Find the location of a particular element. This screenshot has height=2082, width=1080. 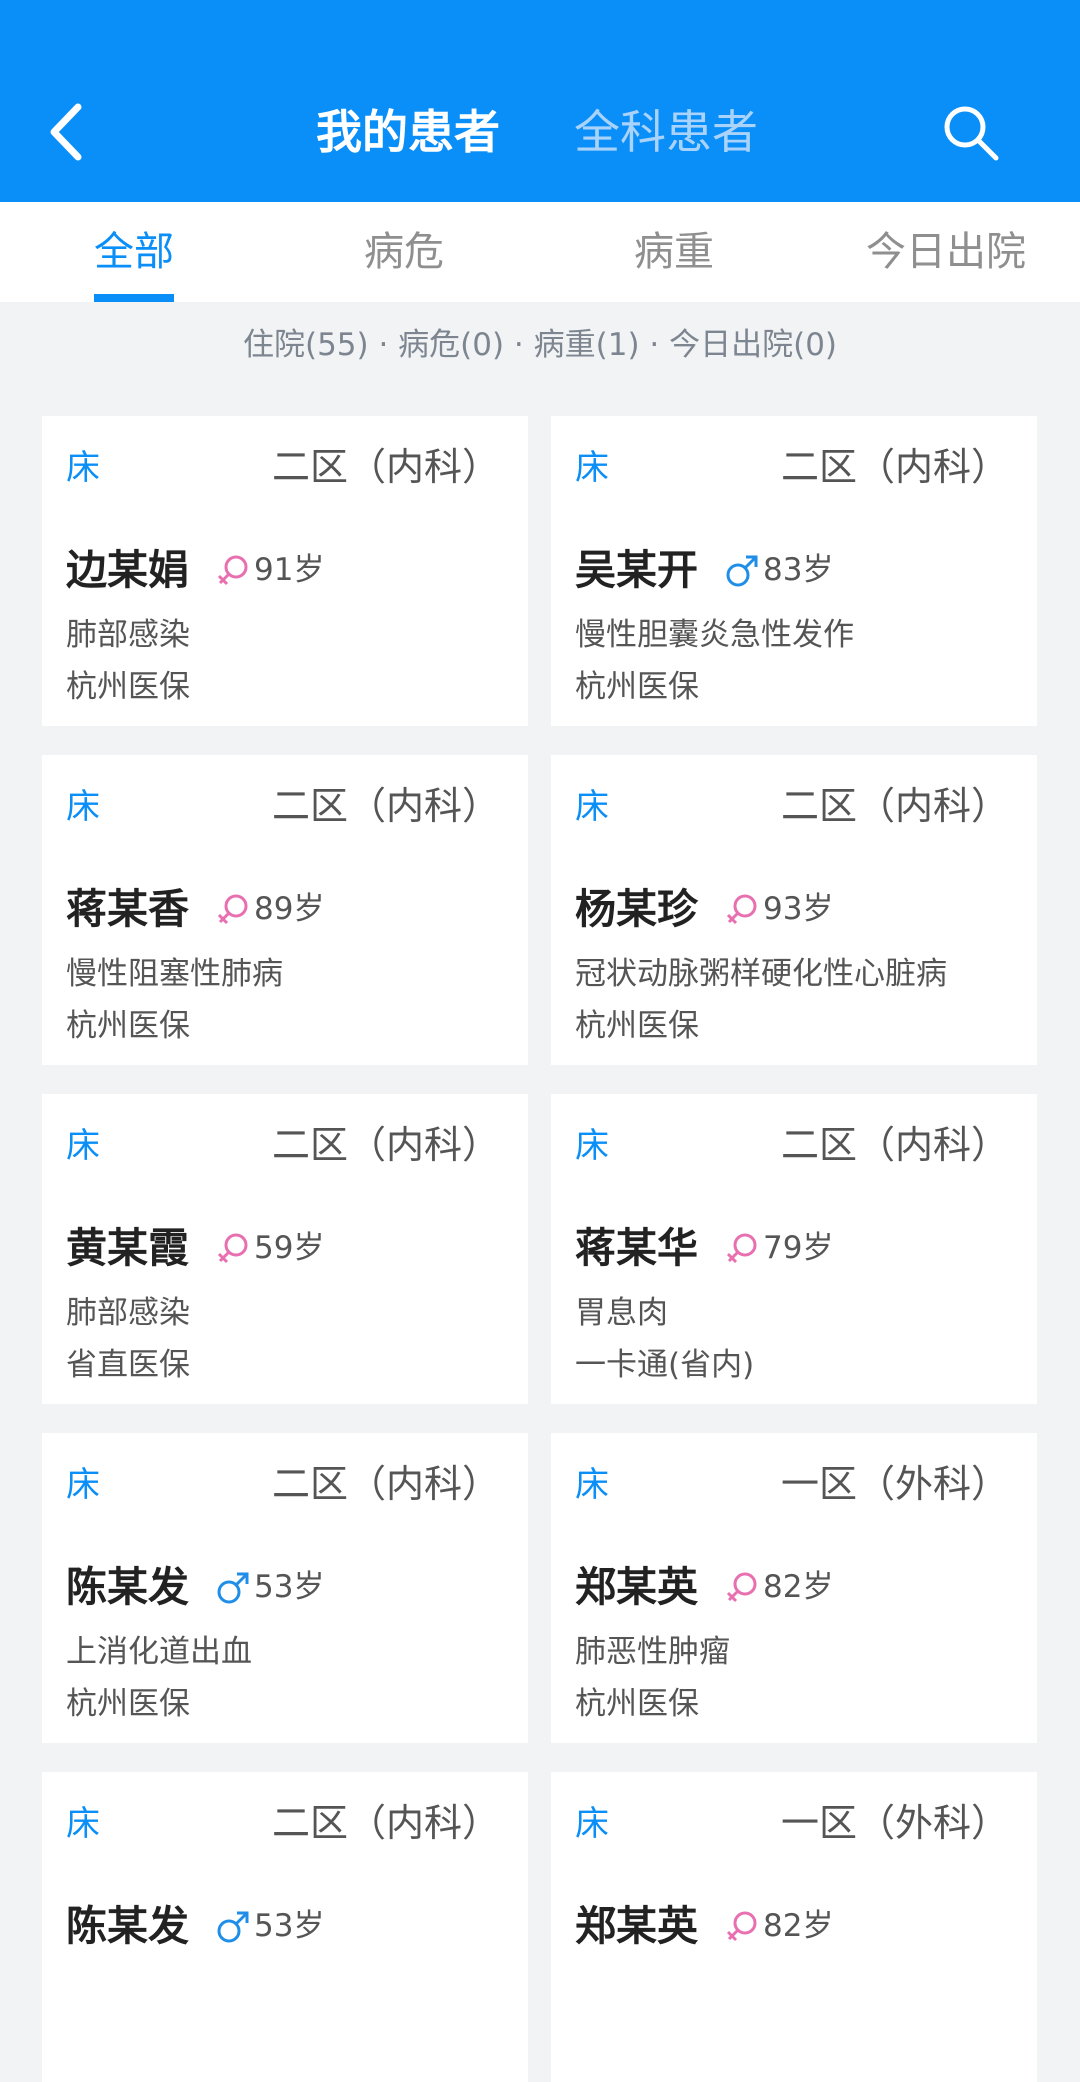

patient-insurance: 省直医保 is located at coordinates (128, 1365).